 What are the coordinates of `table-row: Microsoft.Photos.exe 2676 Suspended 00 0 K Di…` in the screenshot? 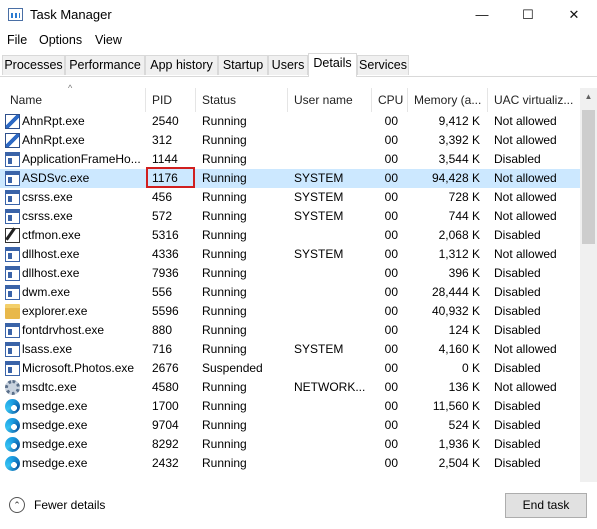 It's located at (290, 368).